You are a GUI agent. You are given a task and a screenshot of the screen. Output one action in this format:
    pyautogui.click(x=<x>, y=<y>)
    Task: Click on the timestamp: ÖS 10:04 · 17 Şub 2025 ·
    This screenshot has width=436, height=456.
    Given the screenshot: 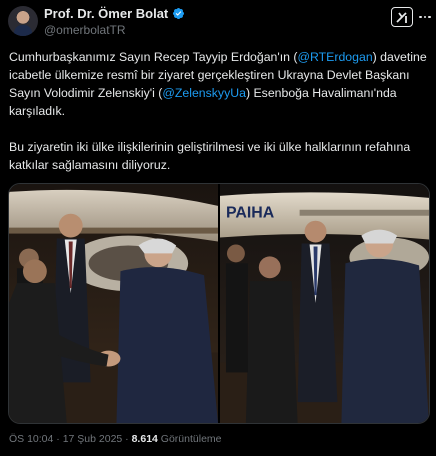 What is the action you would take?
    pyautogui.click(x=70, y=439)
    